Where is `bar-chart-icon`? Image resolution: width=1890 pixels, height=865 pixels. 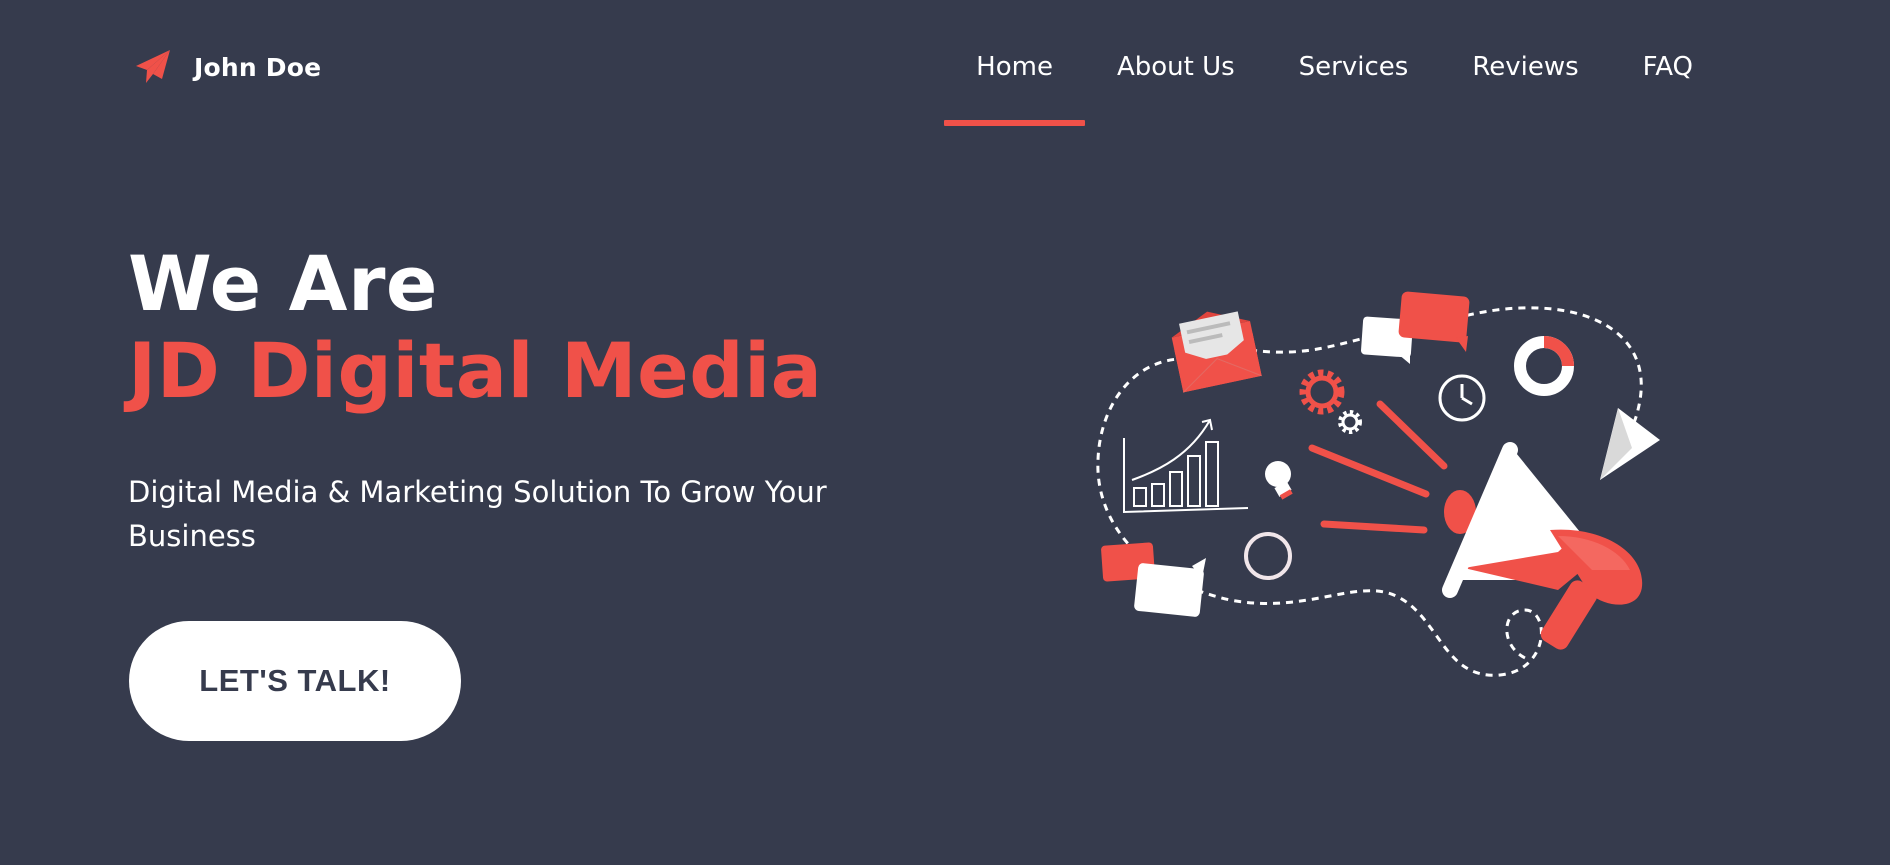
bar-chart-icon is located at coordinates (1186, 466).